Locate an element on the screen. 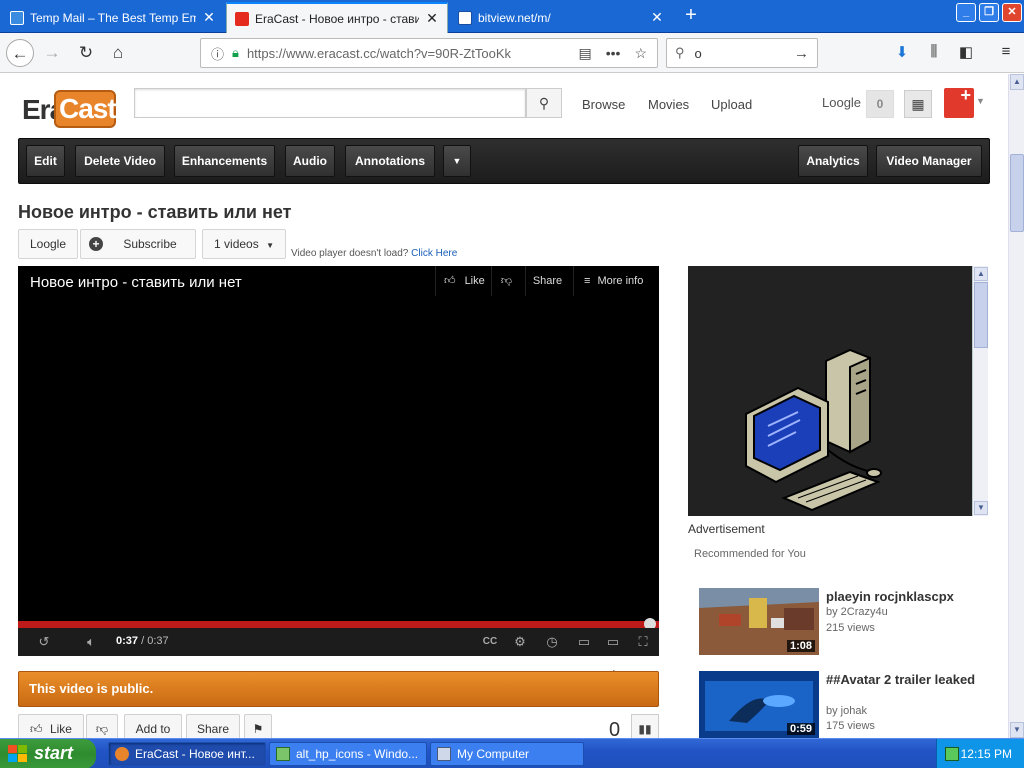 The width and height of the screenshot is (1024, 768). tab-label: bitview.net/m/ is located at coordinates (514, 17).